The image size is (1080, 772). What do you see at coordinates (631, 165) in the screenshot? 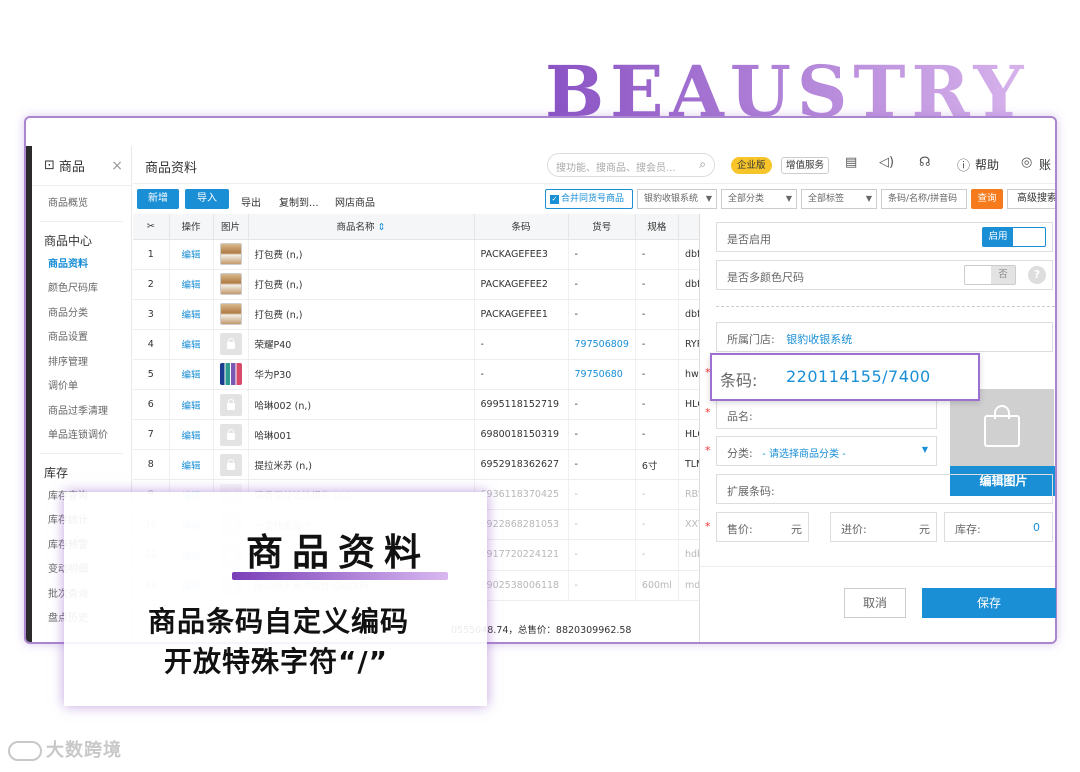
I see `global-search-input: 搜功能、搜商品、搜会员... ⌕` at bounding box center [631, 165].